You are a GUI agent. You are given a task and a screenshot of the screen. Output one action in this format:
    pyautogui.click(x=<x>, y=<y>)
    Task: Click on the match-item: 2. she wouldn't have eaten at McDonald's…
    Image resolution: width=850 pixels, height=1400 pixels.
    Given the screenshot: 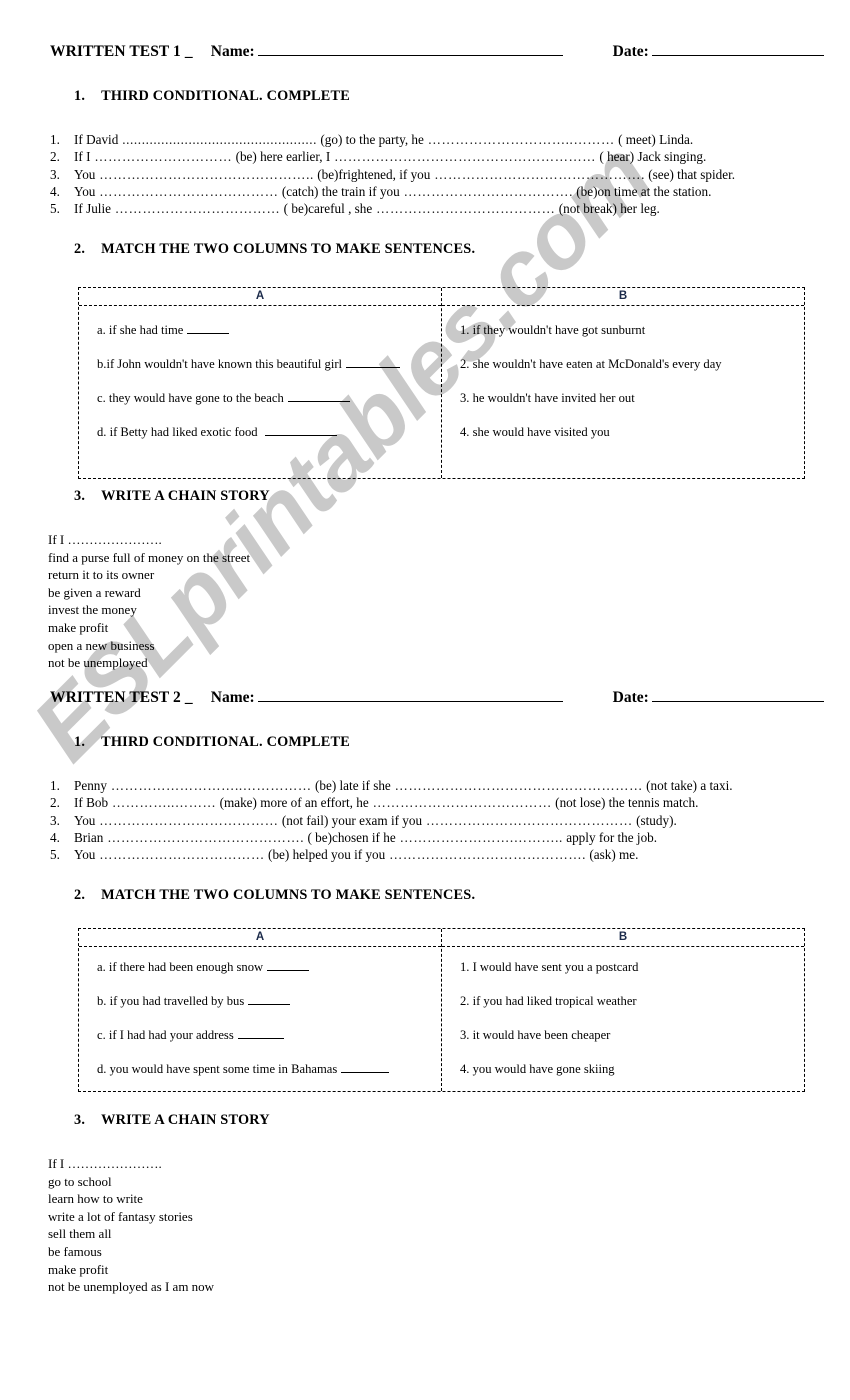 What is the action you would take?
    pyautogui.click(x=632, y=364)
    